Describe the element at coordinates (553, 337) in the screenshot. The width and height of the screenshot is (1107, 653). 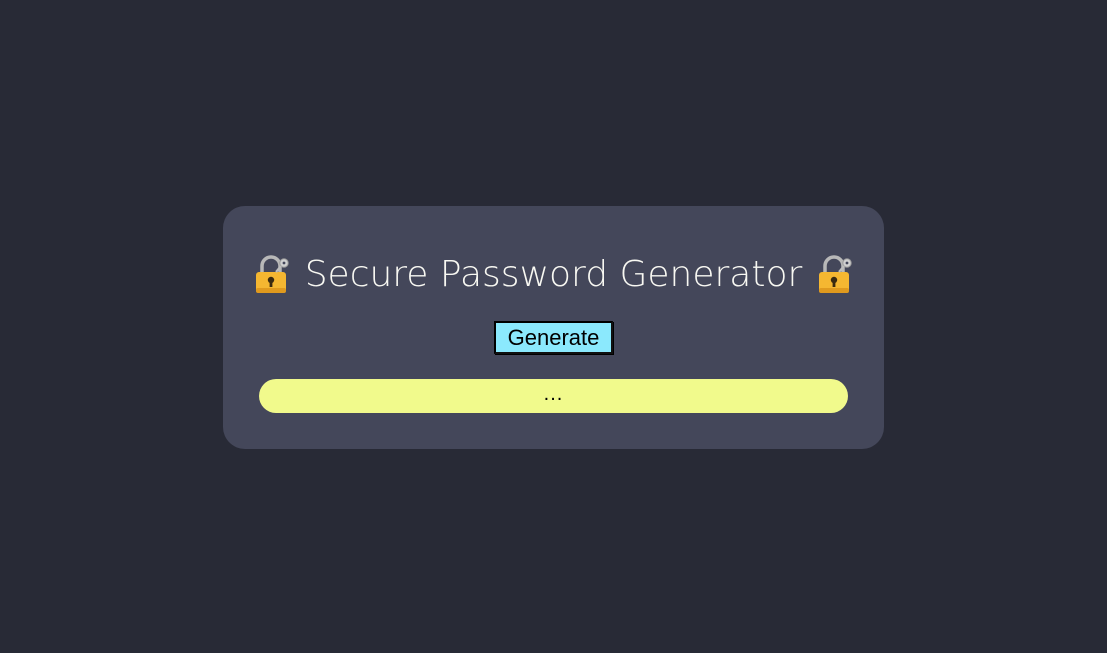
I see `generate-button: Generate` at that location.